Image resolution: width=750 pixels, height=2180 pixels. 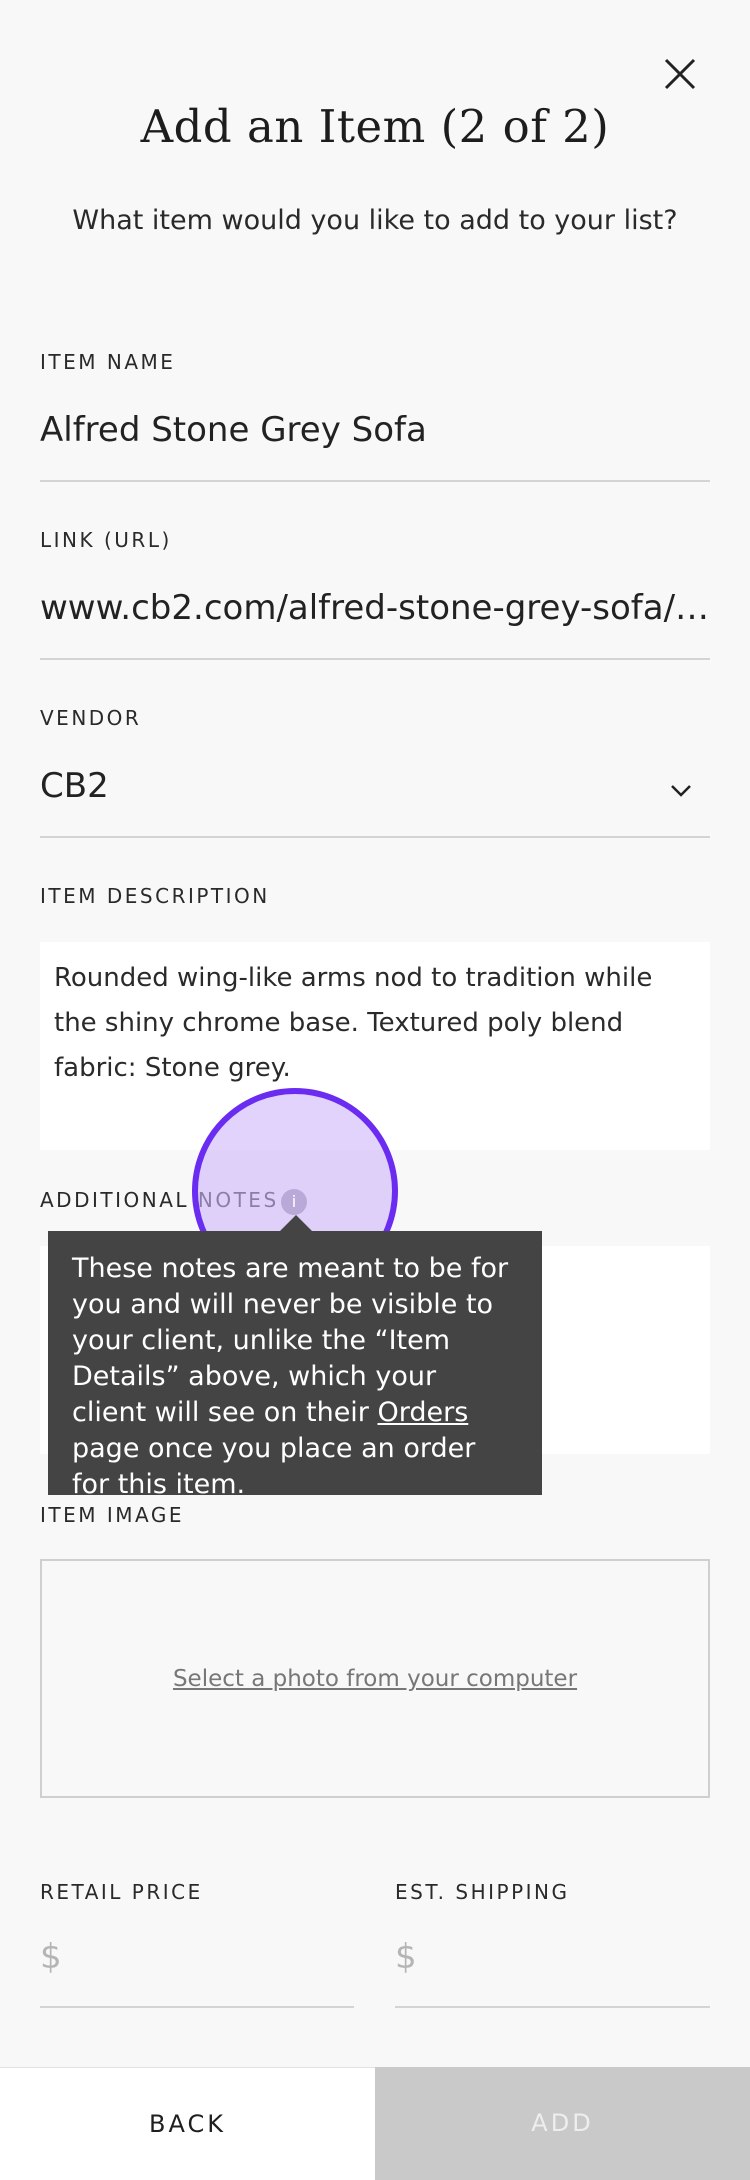 What do you see at coordinates (375, 659) in the screenshot?
I see `link-underline` at bounding box center [375, 659].